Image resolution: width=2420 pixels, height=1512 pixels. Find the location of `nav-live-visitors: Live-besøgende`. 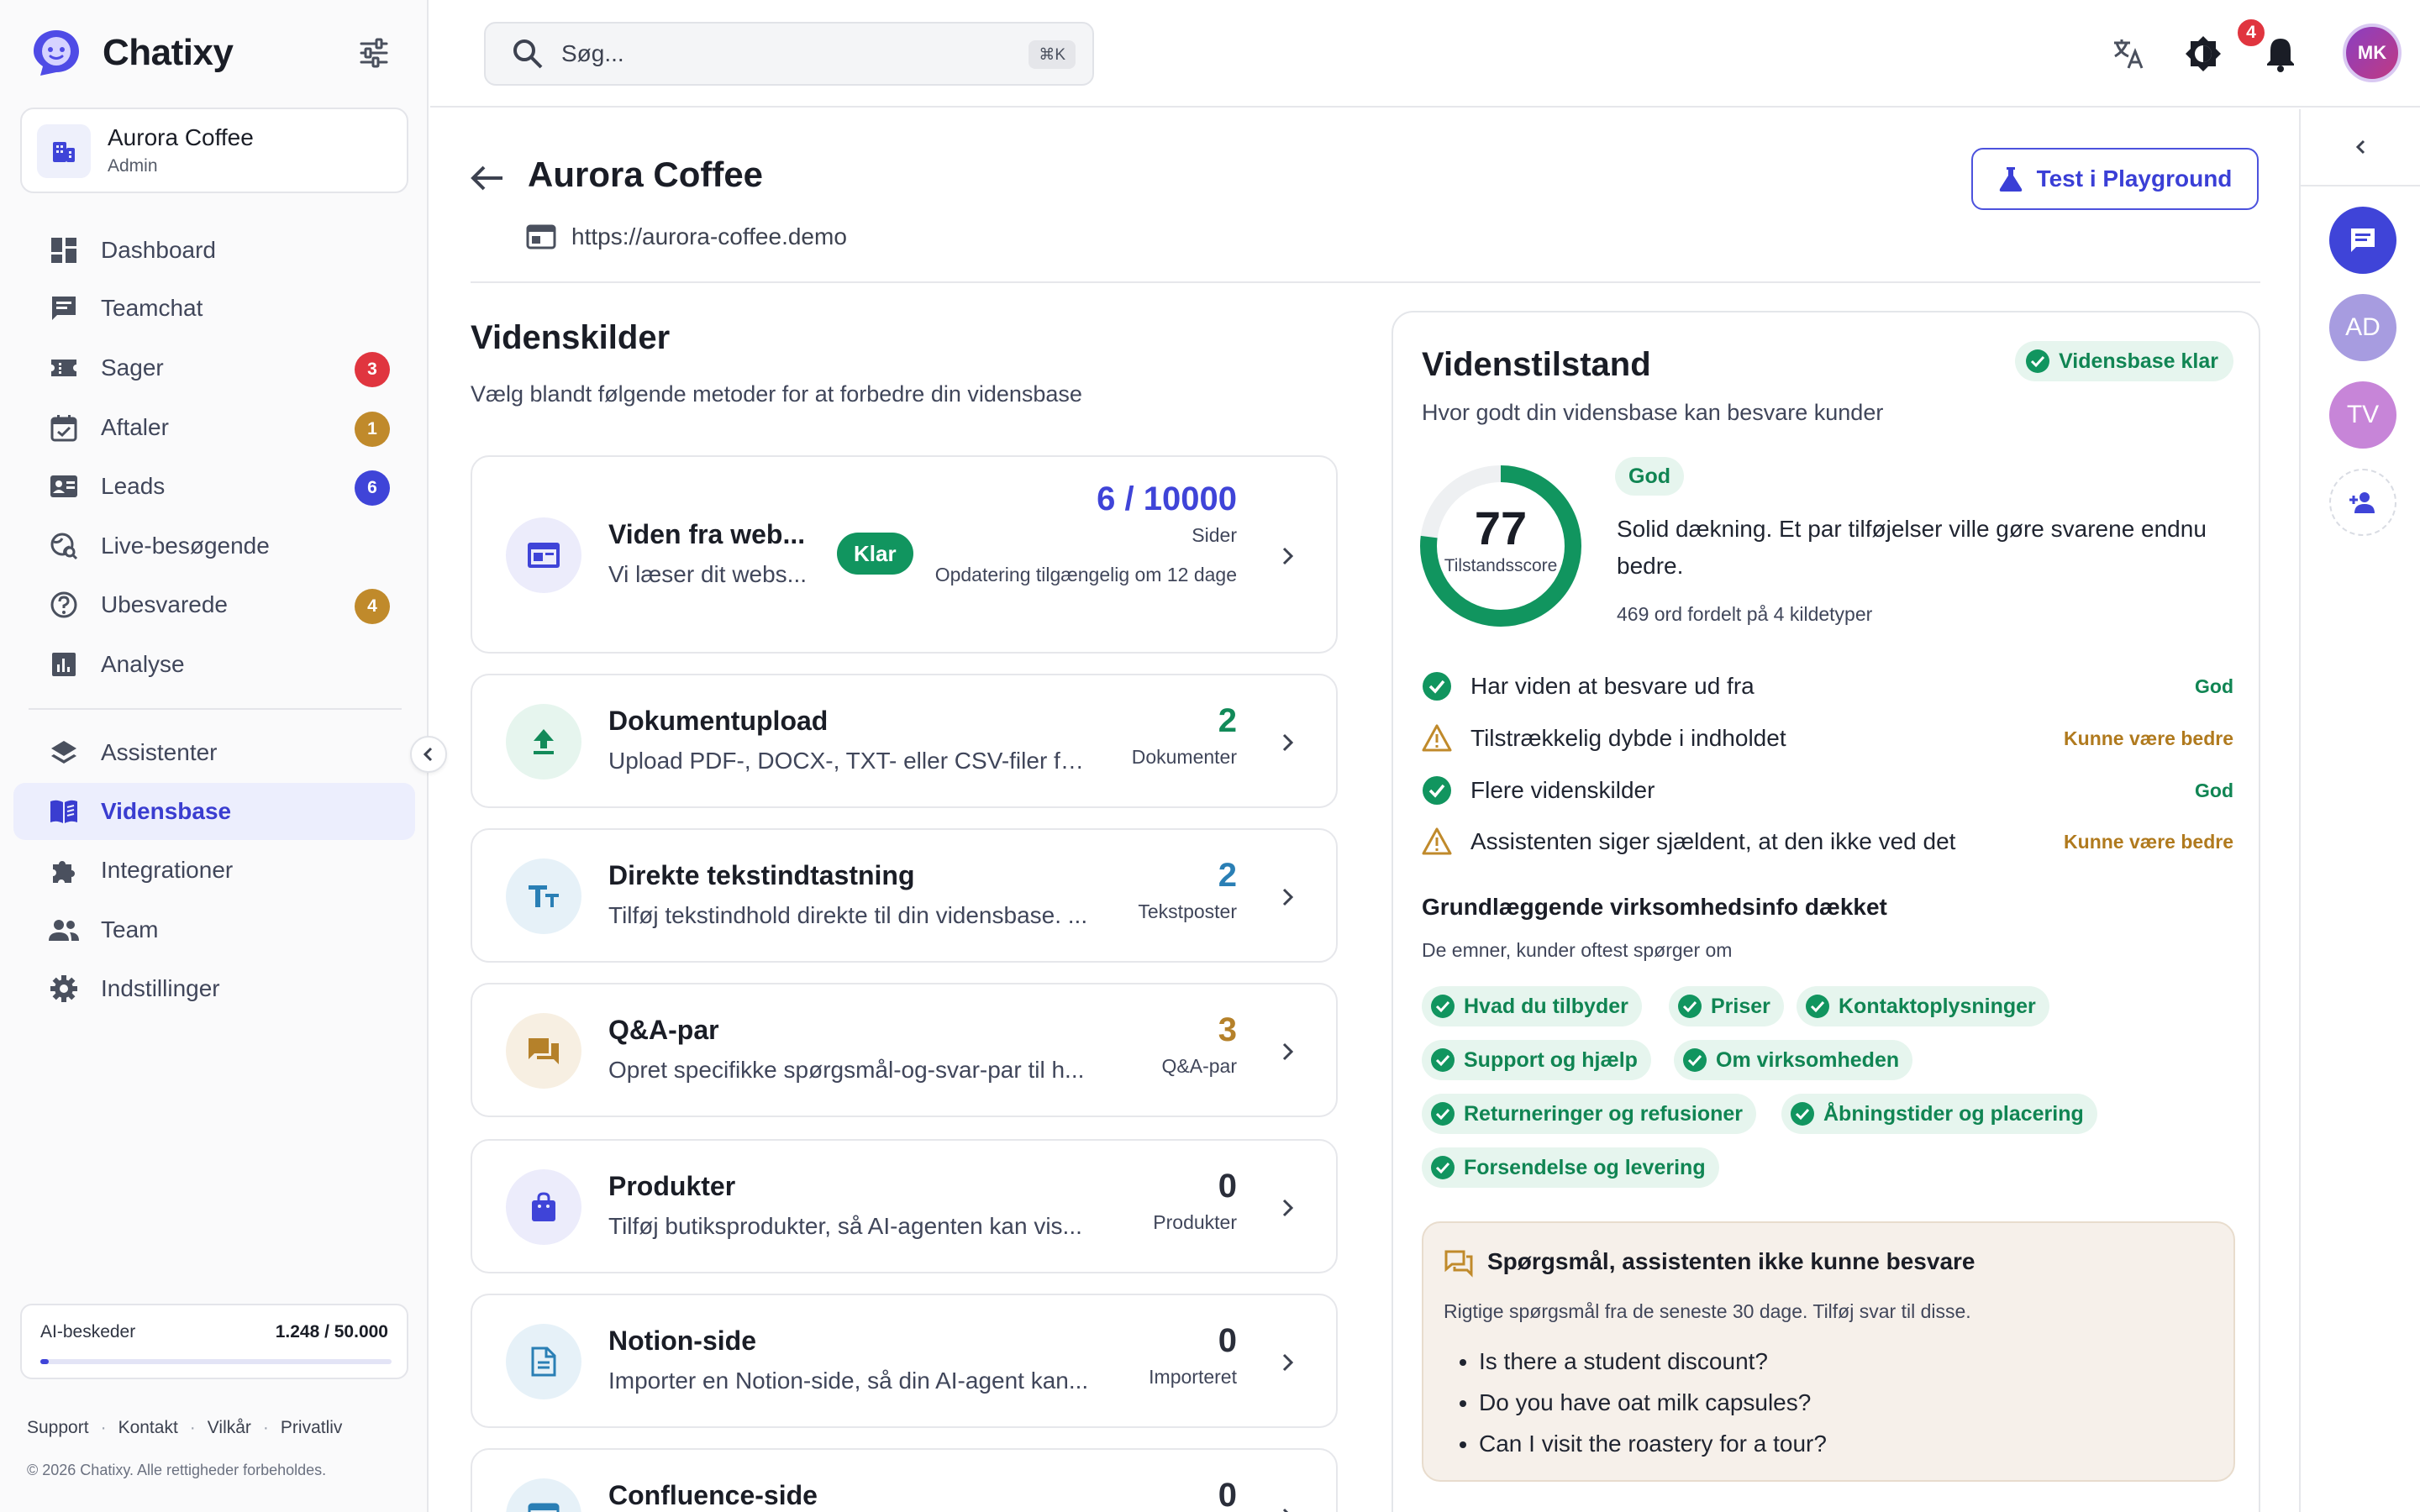

nav-live-visitors: Live-besøgende is located at coordinates (214, 546).